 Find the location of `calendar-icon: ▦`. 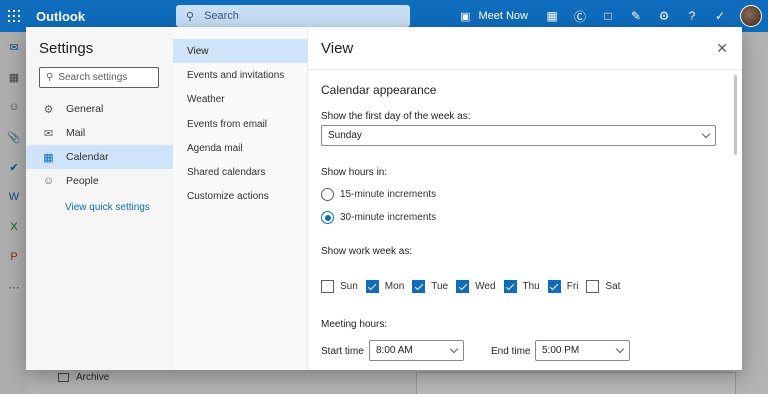

calendar-icon: ▦ is located at coordinates (48, 157).